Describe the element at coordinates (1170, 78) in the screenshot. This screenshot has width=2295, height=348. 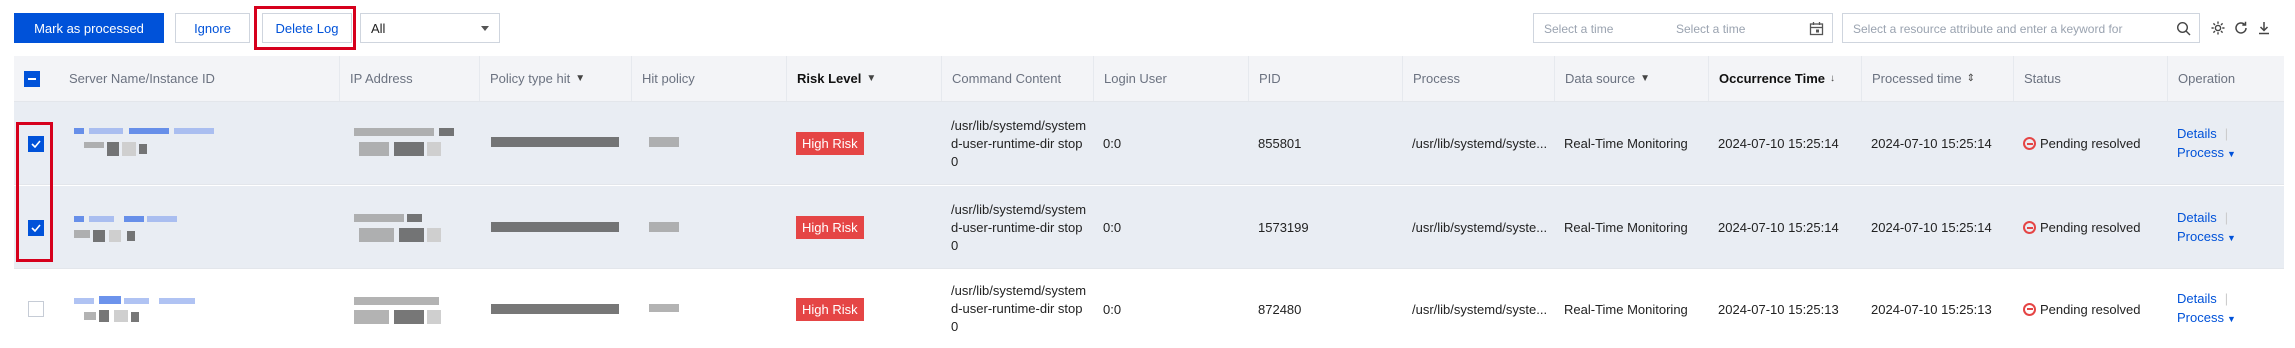
I see `col-login-user: Login User` at that location.